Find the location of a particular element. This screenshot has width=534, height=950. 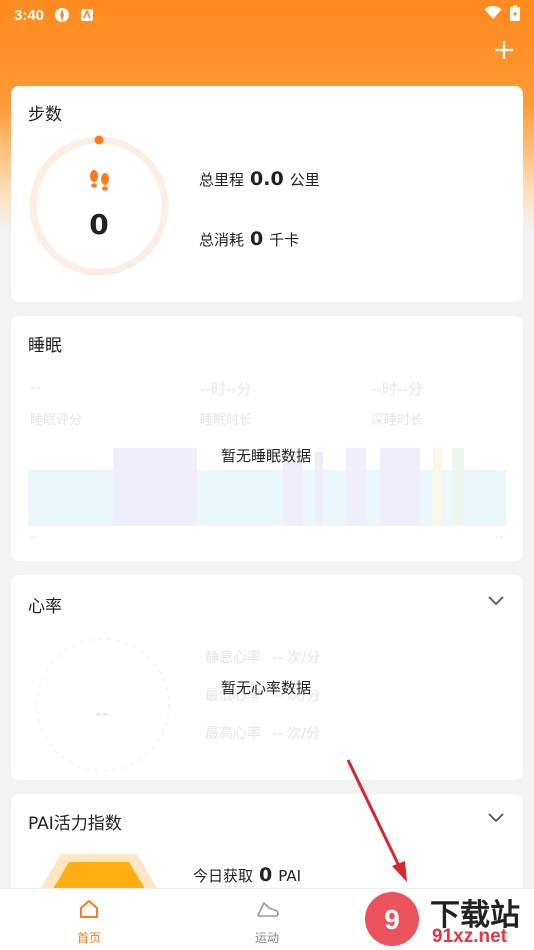

pai-today-stat: 今日获取 0 PAI is located at coordinates (247, 875).